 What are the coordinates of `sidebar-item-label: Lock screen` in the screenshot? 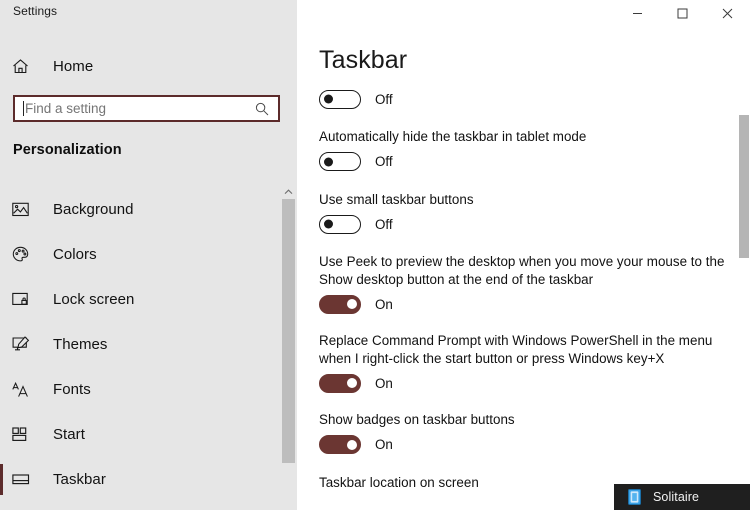 It's located at (94, 299).